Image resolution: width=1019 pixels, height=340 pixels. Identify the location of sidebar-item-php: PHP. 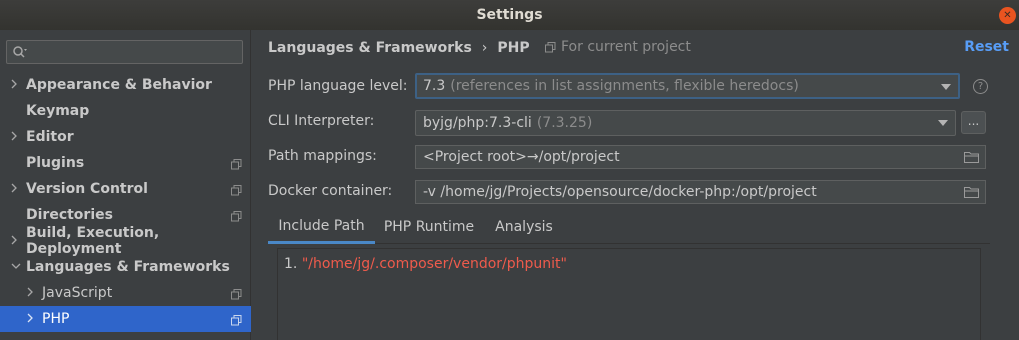
(125, 319).